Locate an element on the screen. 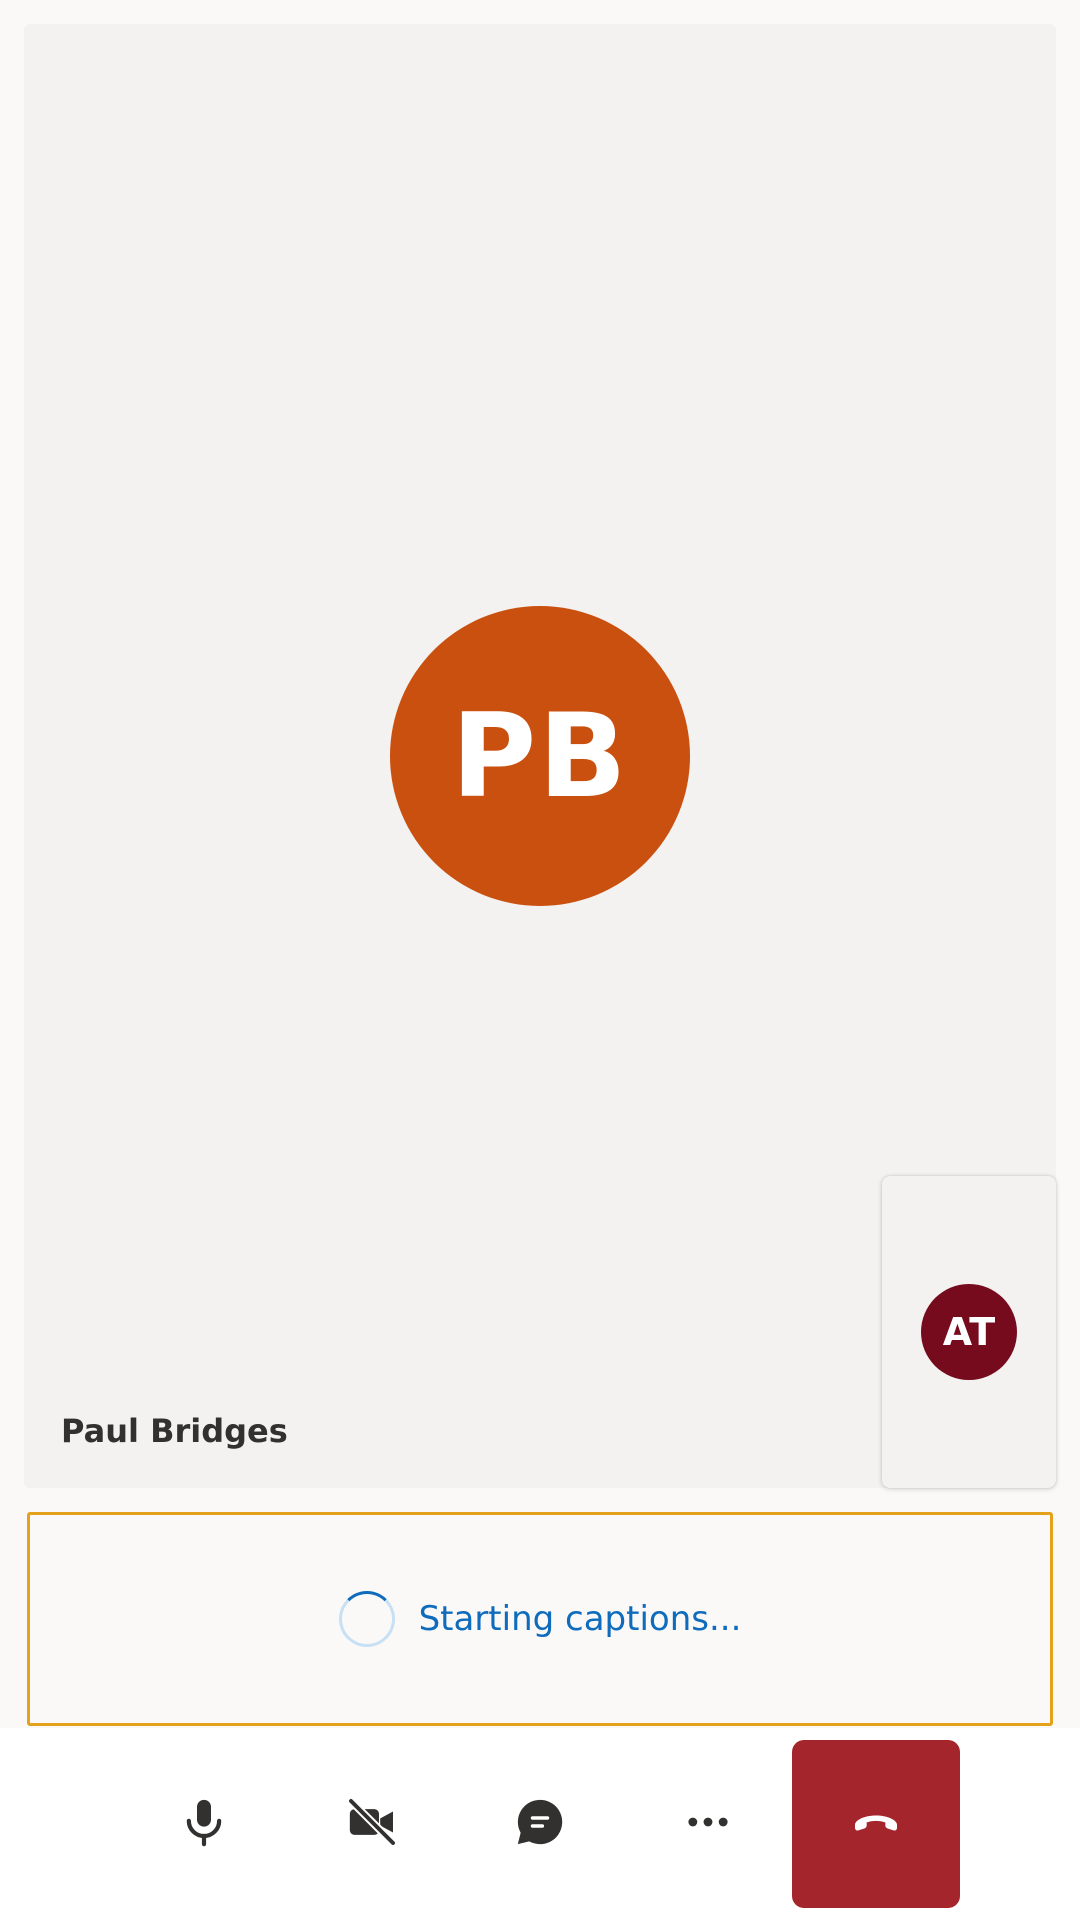 This screenshot has width=1080, height=1920. chat-button is located at coordinates (540, 1824).